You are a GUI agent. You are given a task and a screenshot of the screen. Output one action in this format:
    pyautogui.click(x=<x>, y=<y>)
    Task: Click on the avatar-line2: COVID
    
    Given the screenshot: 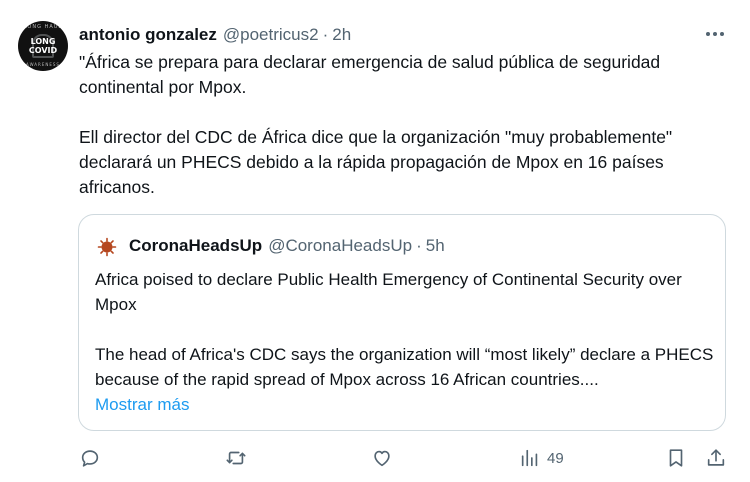 What is the action you would take?
    pyautogui.click(x=43, y=50)
    